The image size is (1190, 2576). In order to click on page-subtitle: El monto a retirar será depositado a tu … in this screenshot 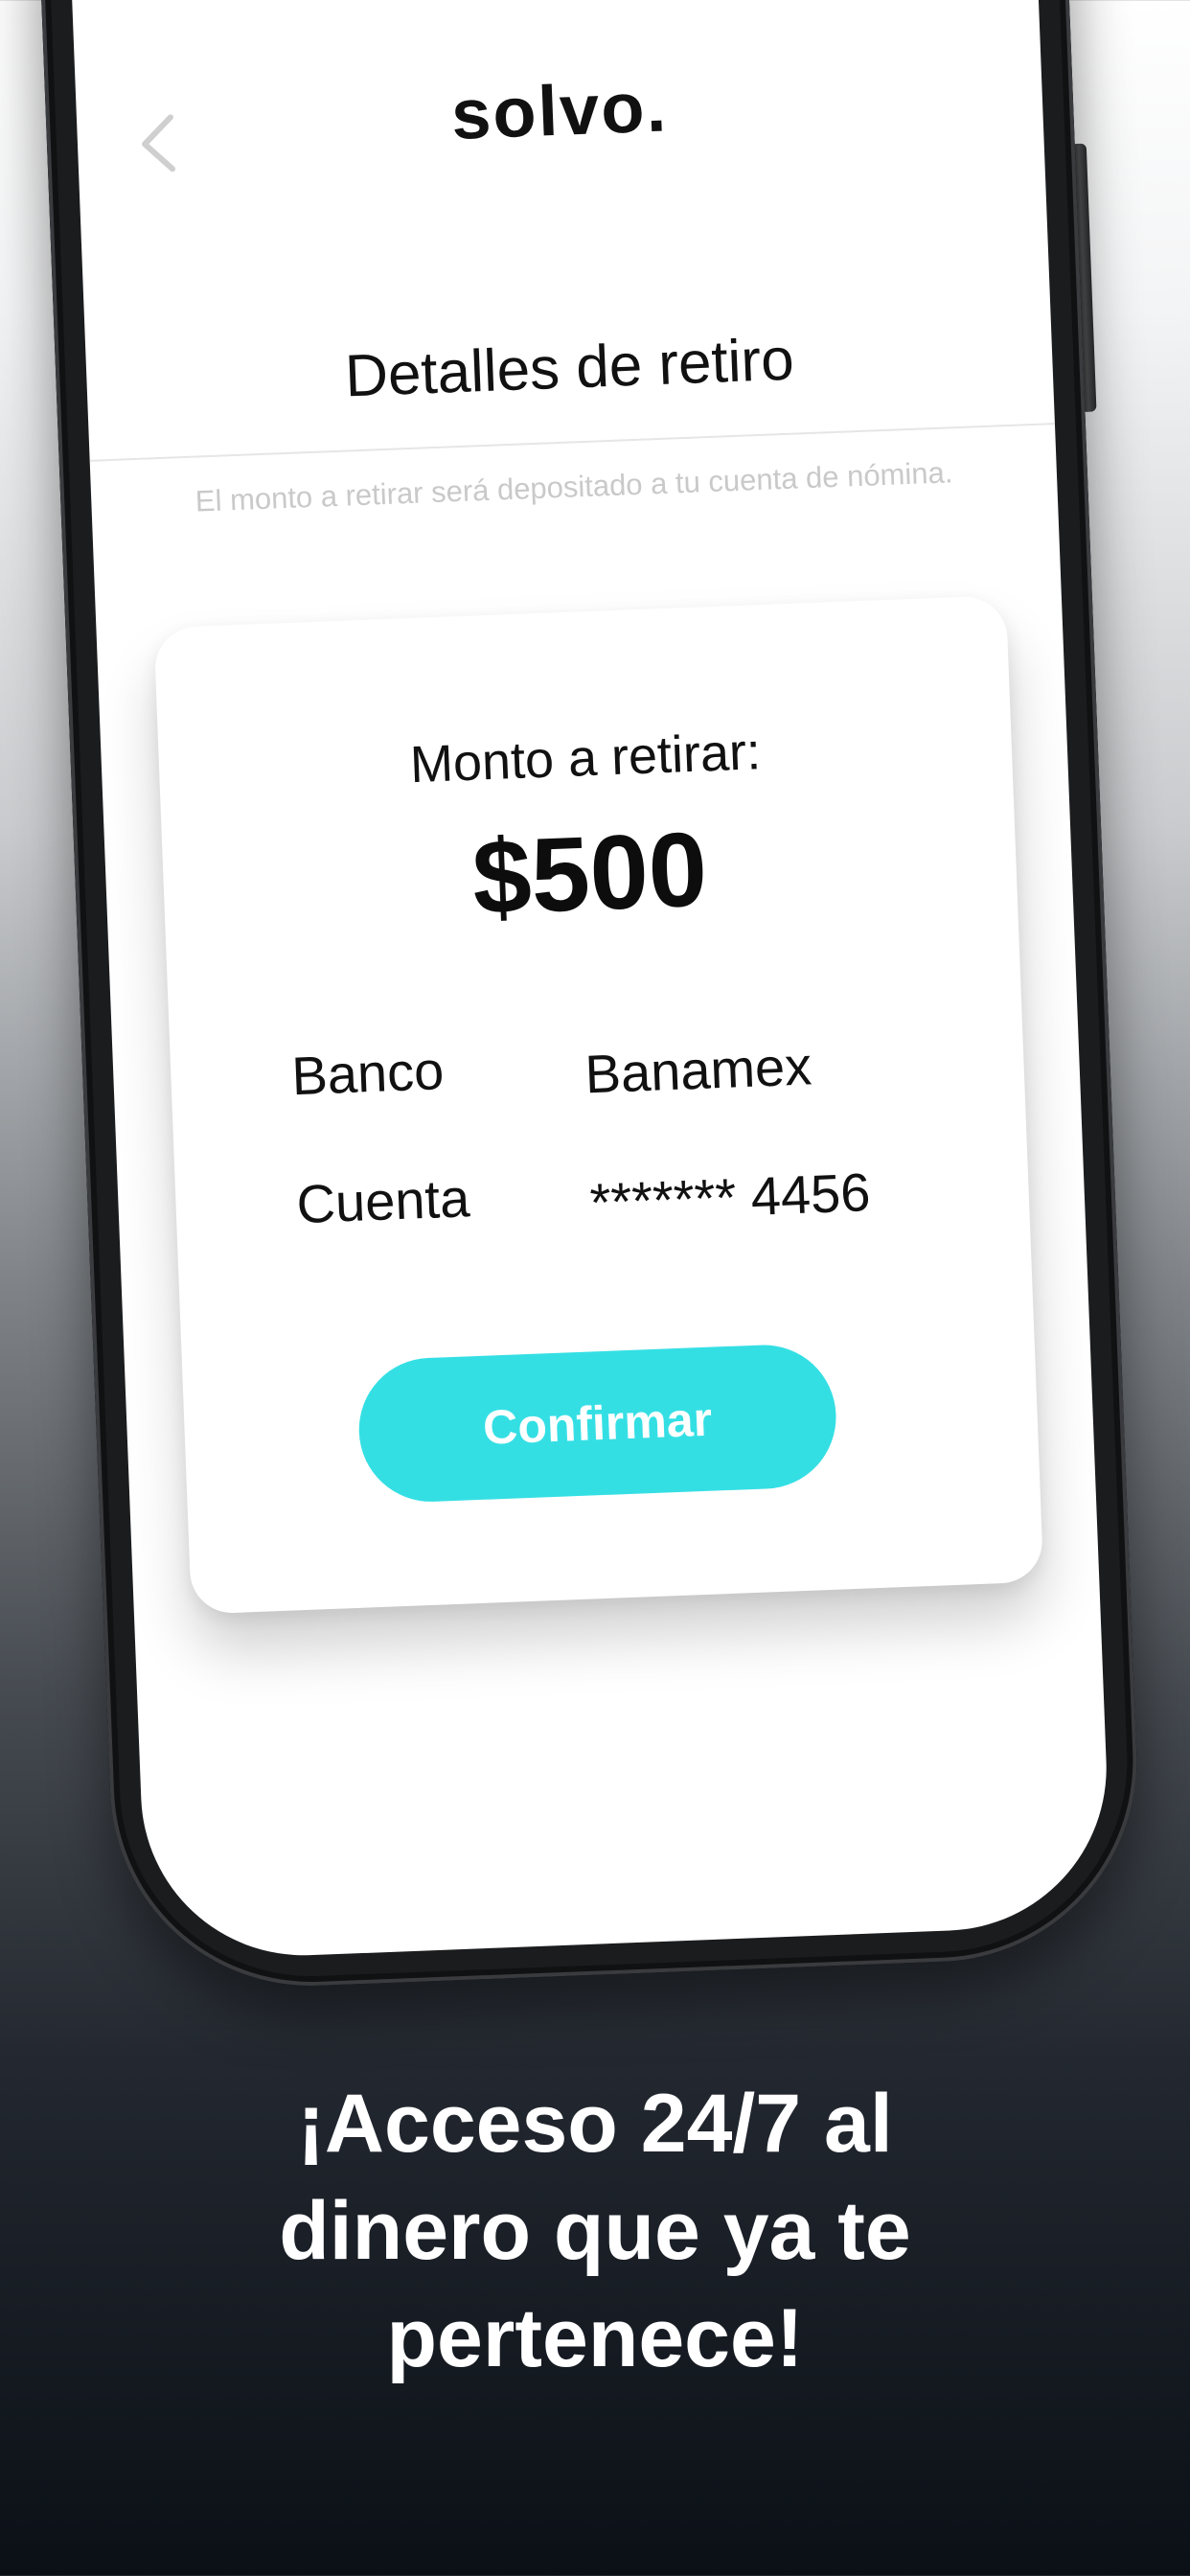, I will do `click(574, 486)`.